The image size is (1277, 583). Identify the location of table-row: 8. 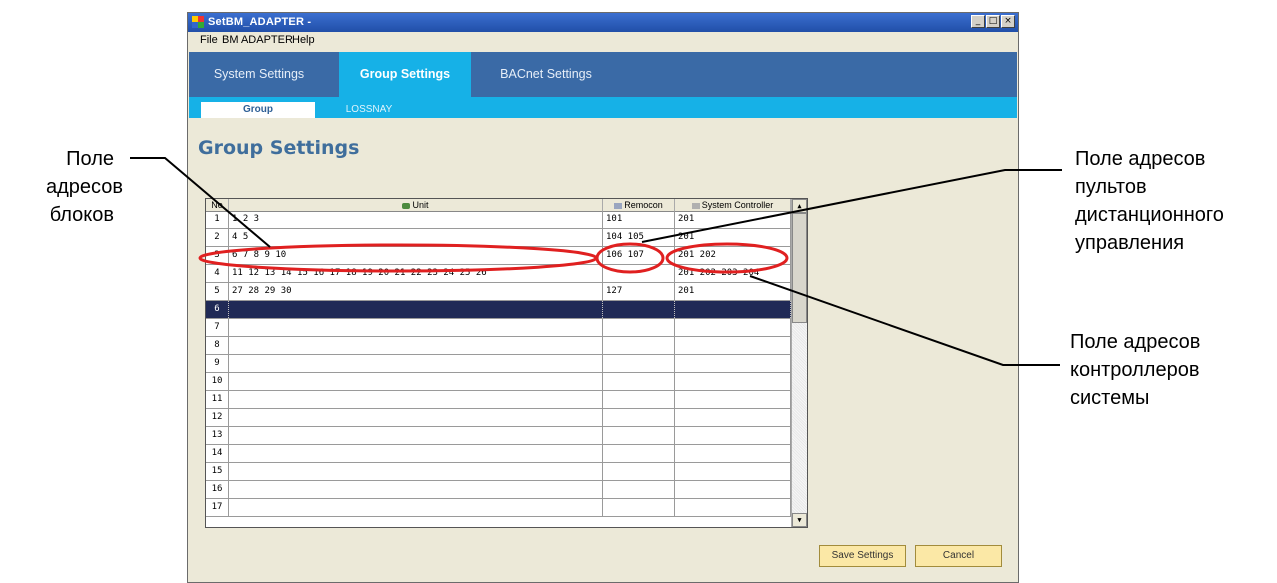
(498, 346).